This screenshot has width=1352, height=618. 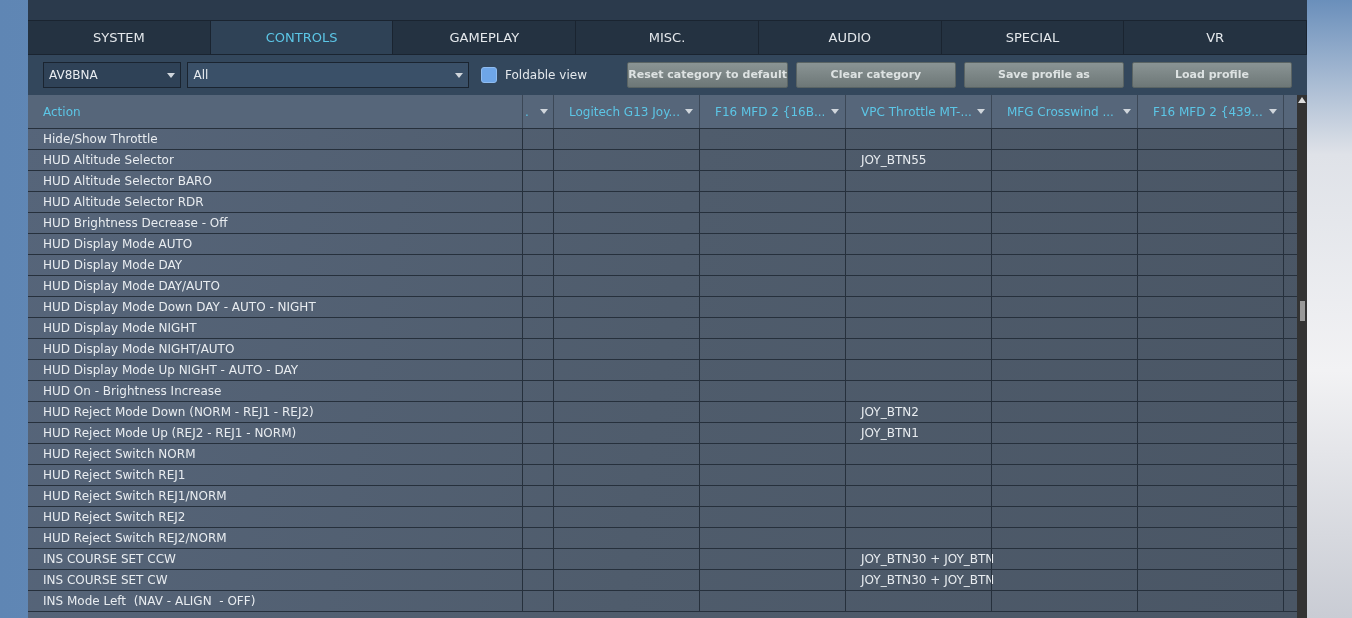 What do you see at coordinates (275, 475) in the screenshot?
I see `action-cell: HUD Reject Switch REJ1` at bounding box center [275, 475].